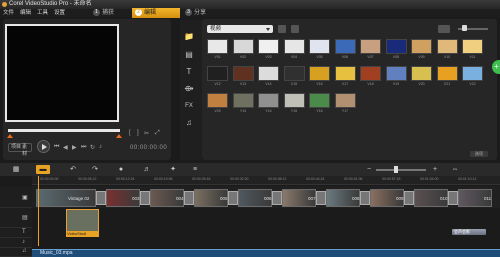  What do you see at coordinates (38, 211) in the screenshot?
I see `timeline-playhead` at bounding box center [38, 211].